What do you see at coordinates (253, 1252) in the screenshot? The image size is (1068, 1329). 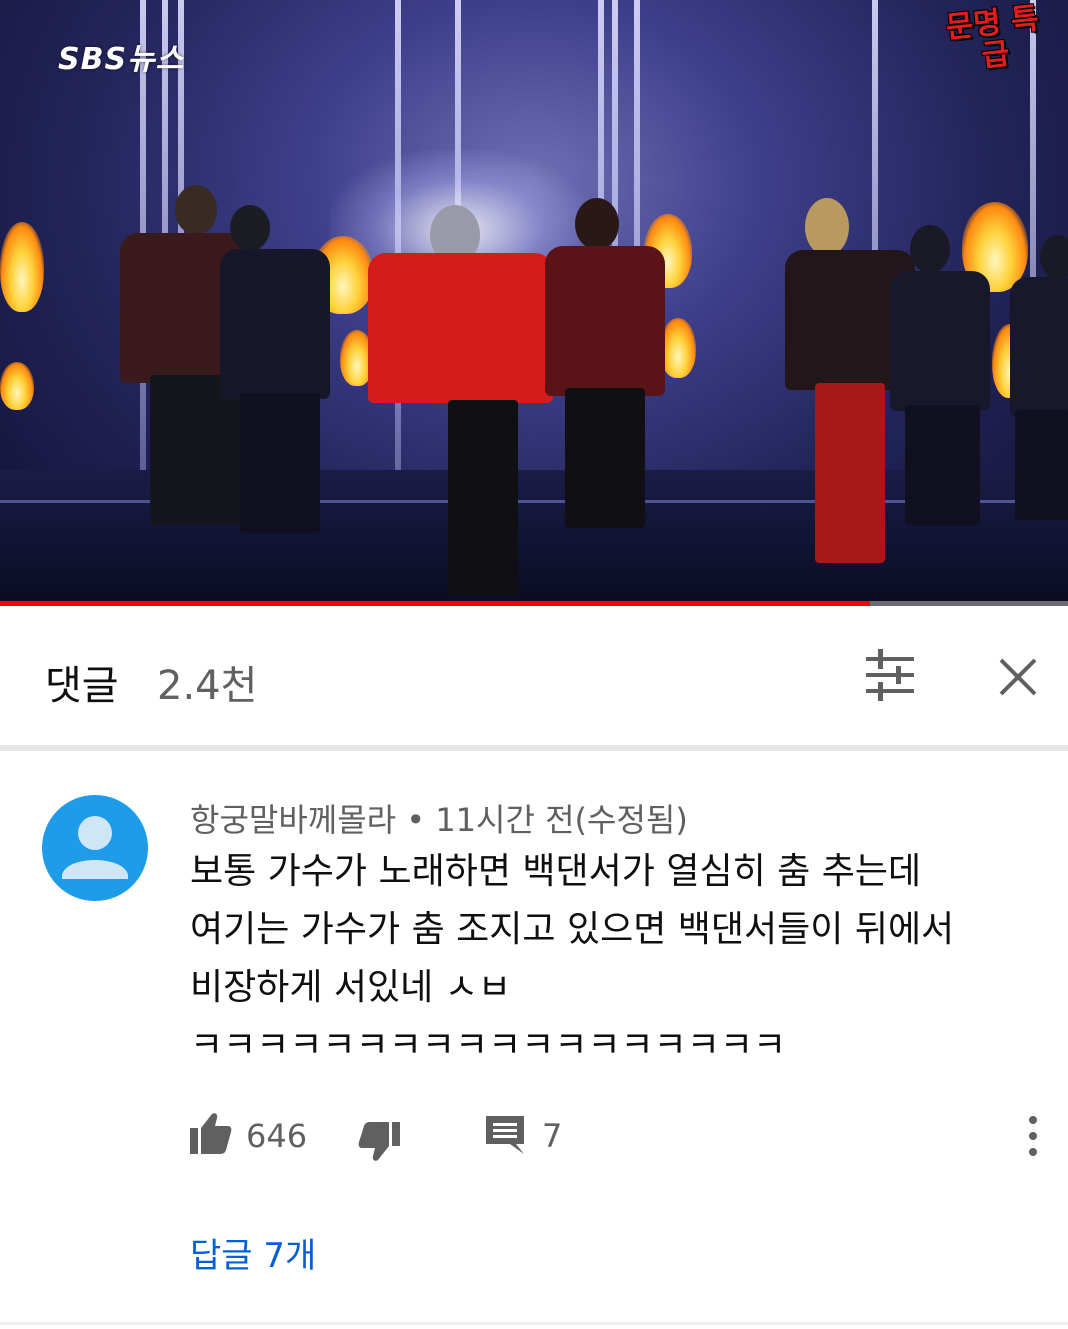 I see `view-replies-link: 답글 7개` at bounding box center [253, 1252].